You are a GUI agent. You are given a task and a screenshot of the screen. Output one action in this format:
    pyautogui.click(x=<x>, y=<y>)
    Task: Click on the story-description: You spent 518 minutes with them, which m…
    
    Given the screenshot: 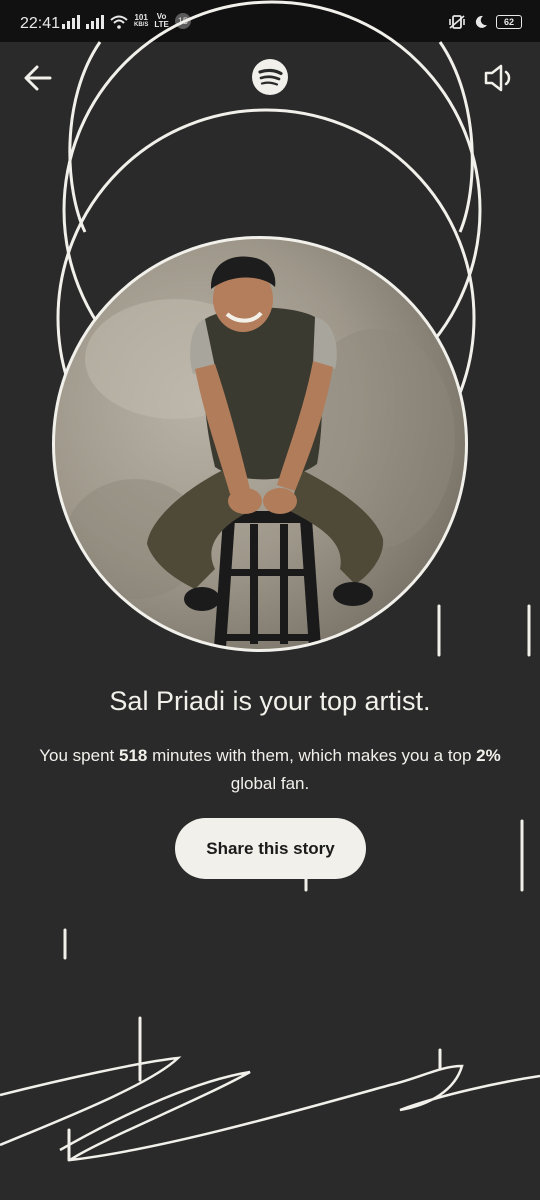 What is the action you would take?
    pyautogui.click(x=270, y=770)
    